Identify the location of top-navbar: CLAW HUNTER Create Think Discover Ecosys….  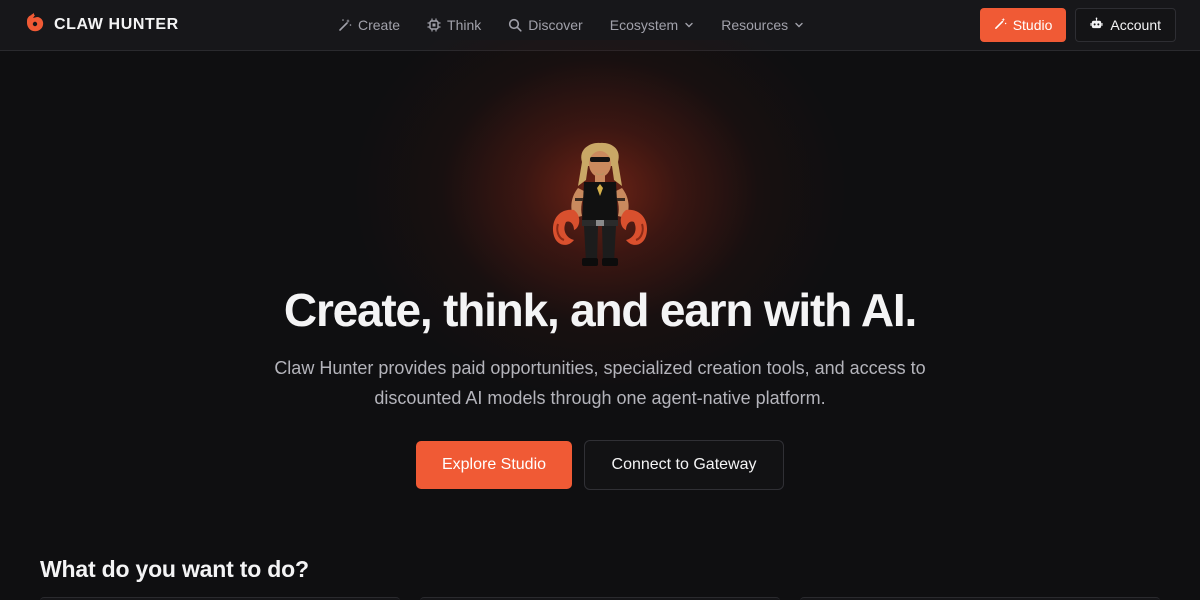
(600, 25).